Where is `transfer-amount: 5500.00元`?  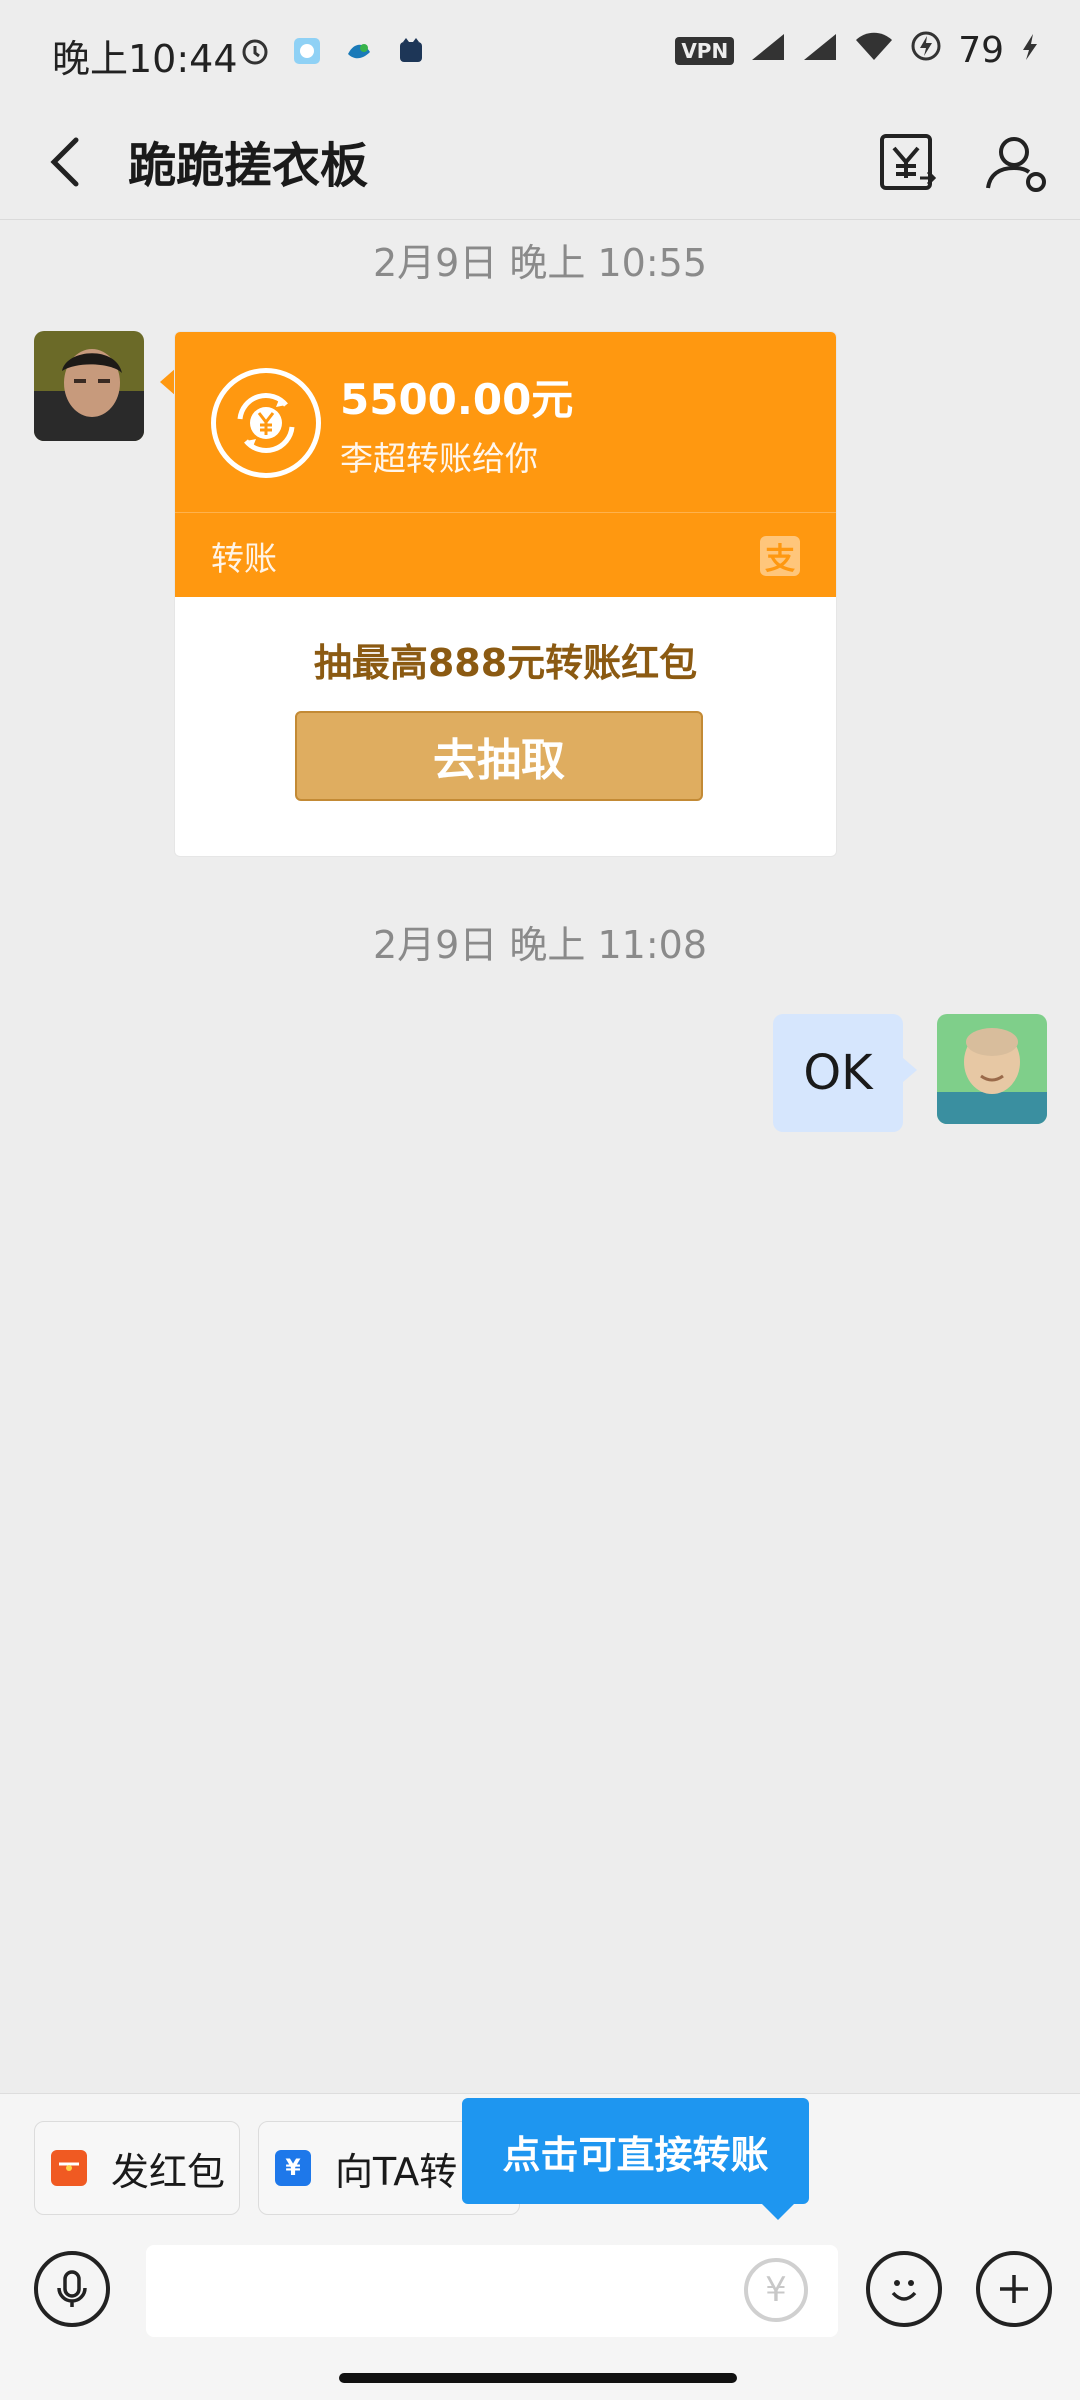 transfer-amount: 5500.00元 is located at coordinates (457, 399).